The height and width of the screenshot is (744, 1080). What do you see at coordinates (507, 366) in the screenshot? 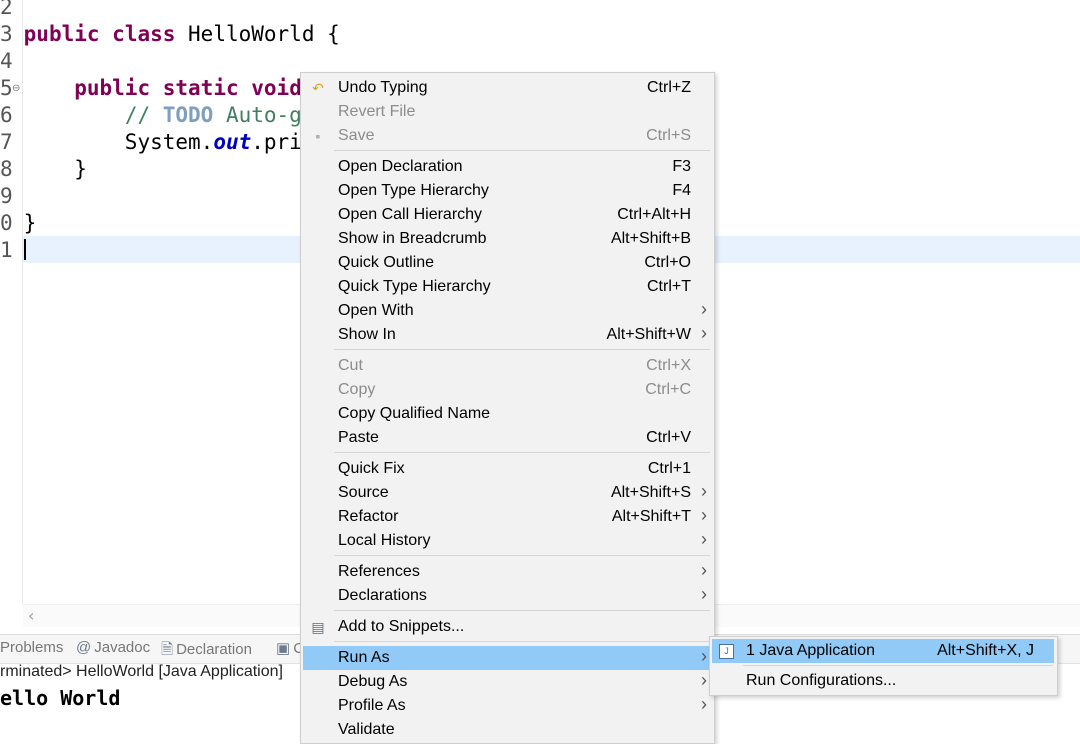
I see `menu-item-cut: Cut Ctrl+X` at bounding box center [507, 366].